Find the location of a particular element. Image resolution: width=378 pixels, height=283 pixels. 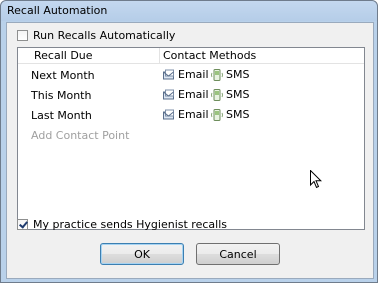

grid-header: Recall Due Contact Methods is located at coordinates (191, 56).